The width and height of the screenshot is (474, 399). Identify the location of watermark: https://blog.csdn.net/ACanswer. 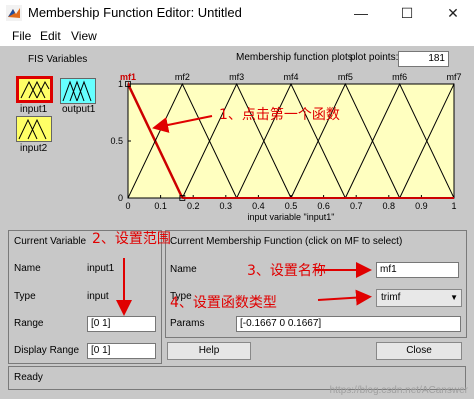
(398, 390).